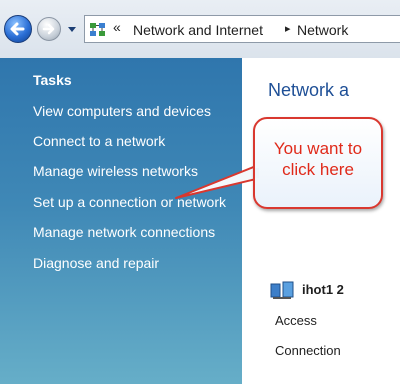 The image size is (400, 384). Describe the element at coordinates (96, 263) in the screenshot. I see `task-diagnose-repair: Diagnose and repair` at that location.